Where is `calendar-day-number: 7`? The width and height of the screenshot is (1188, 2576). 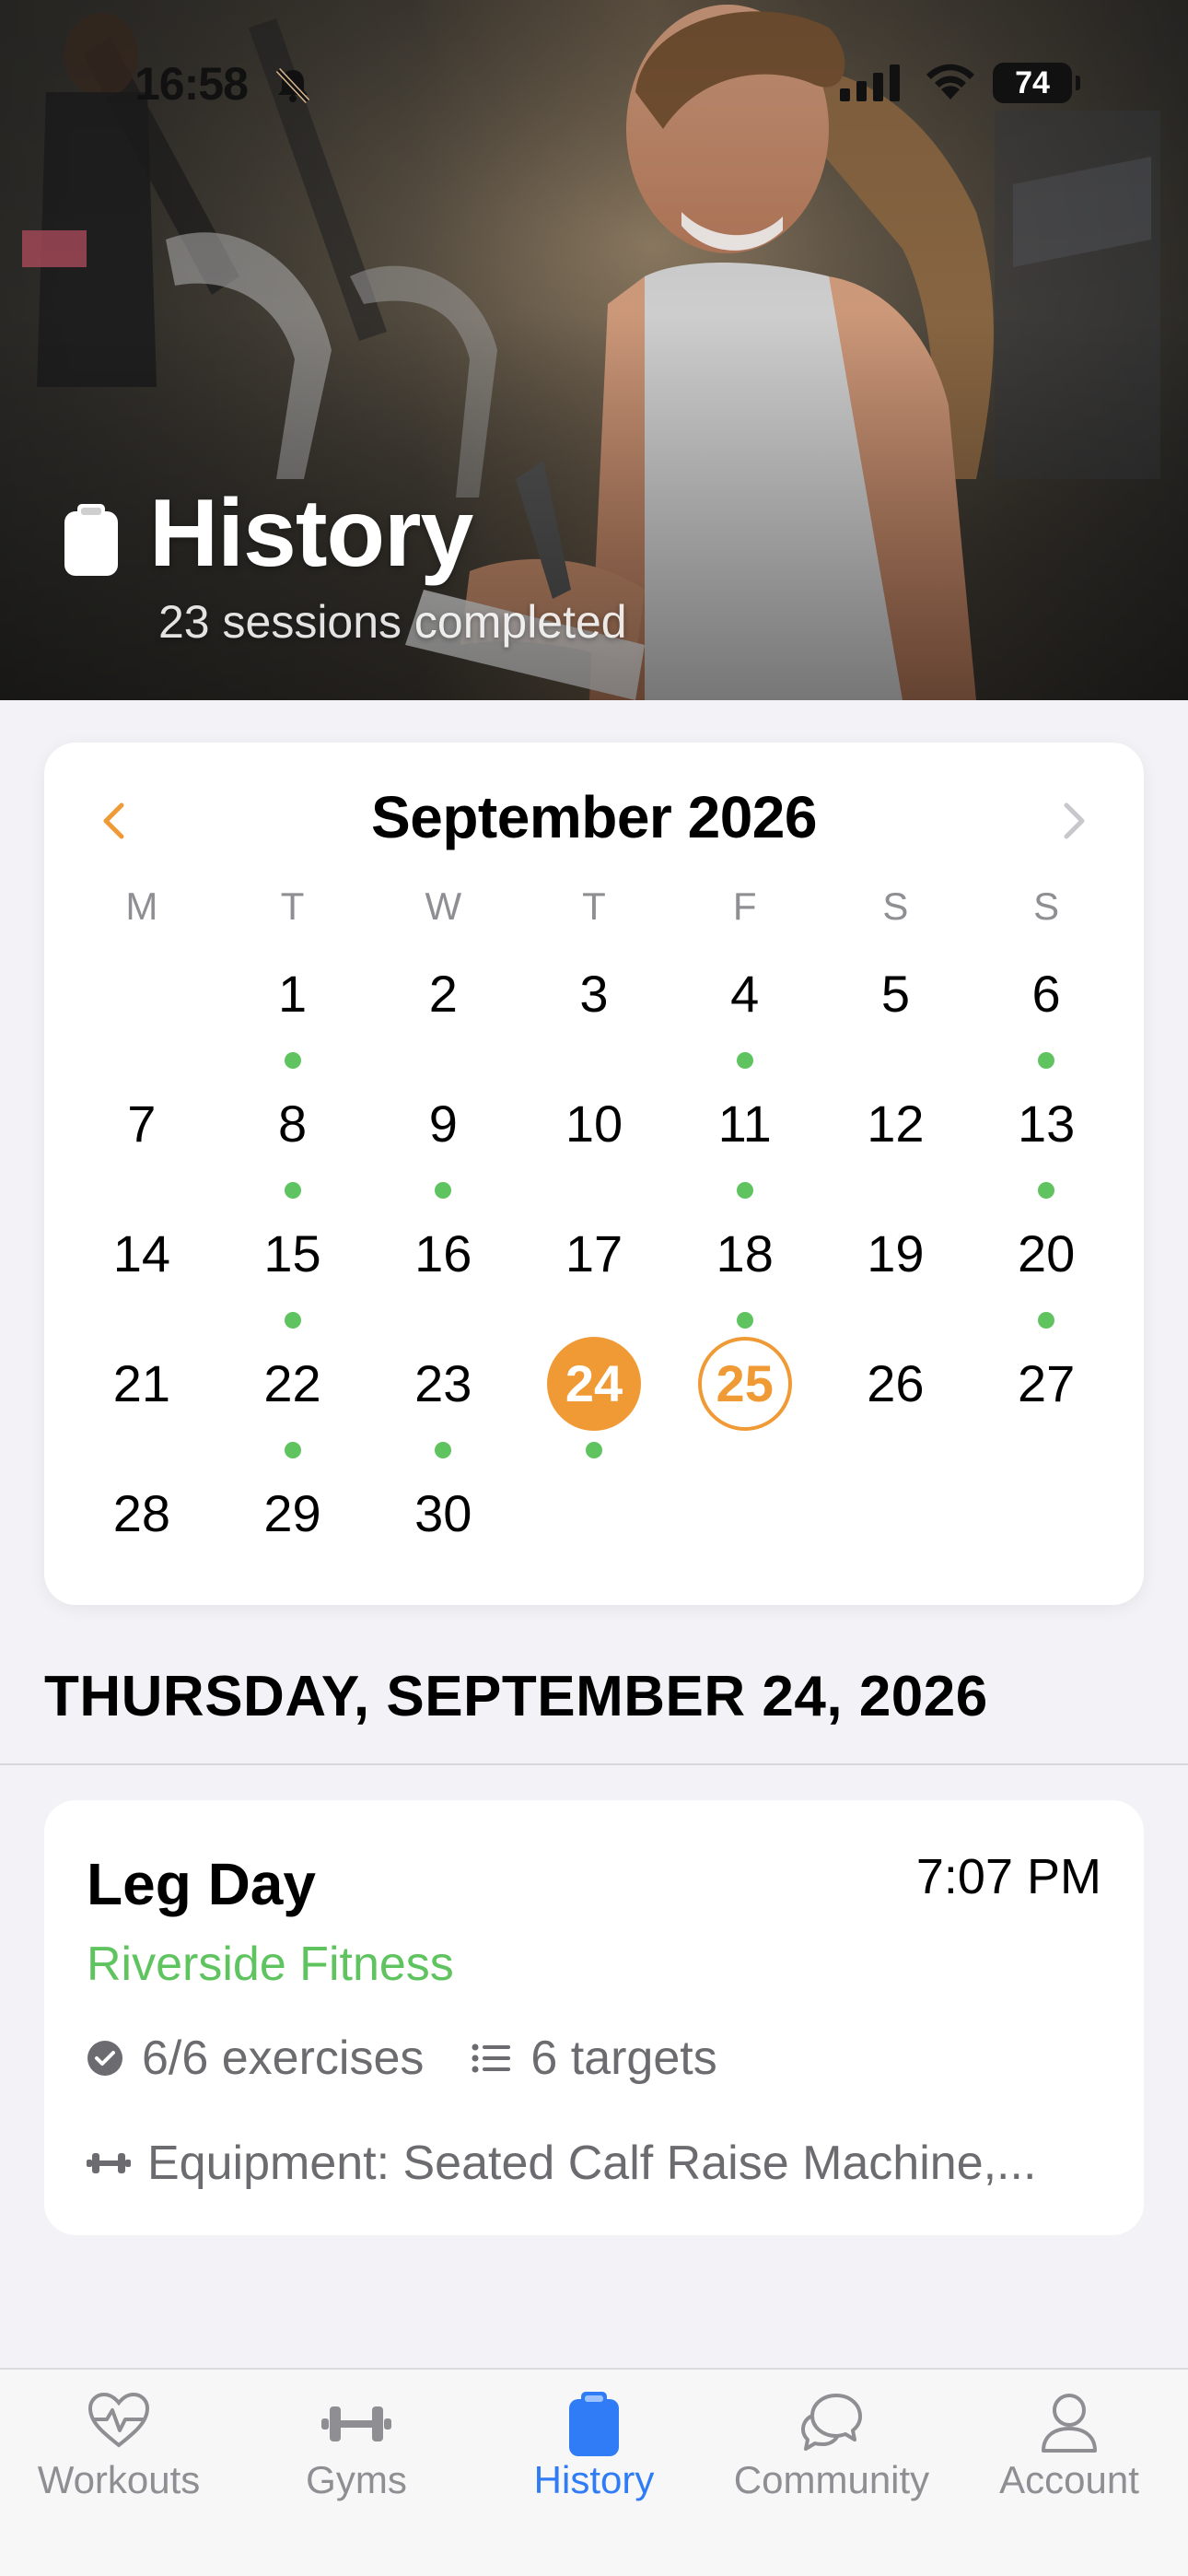
calendar-day-number: 7 is located at coordinates (142, 1124).